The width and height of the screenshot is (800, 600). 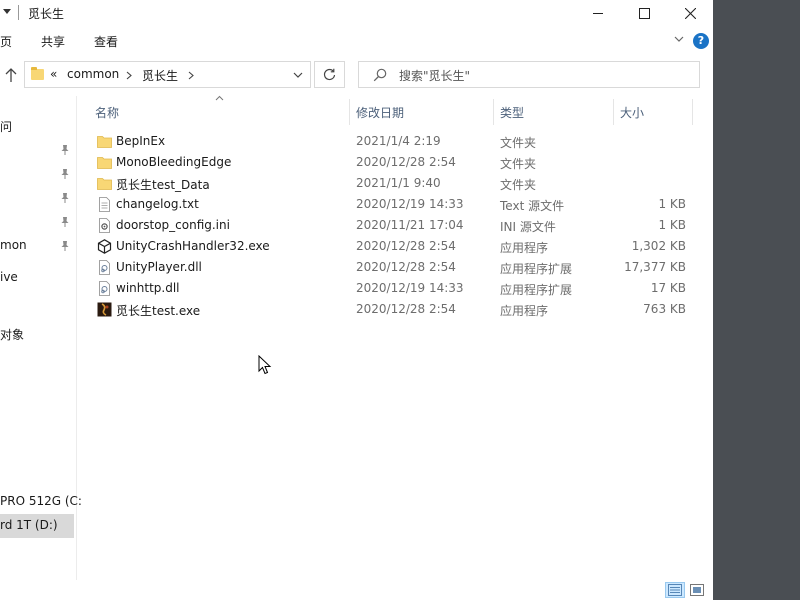 I want to click on breadcrumb-current: 觅长生, so click(x=160, y=75).